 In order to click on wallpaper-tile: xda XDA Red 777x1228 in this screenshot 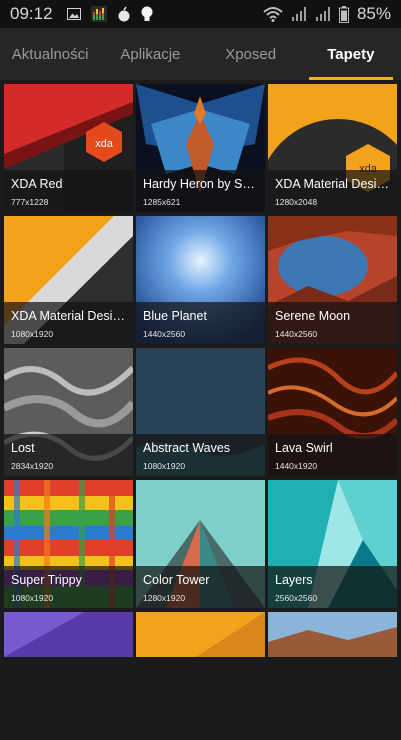, I will do `click(68, 148)`.